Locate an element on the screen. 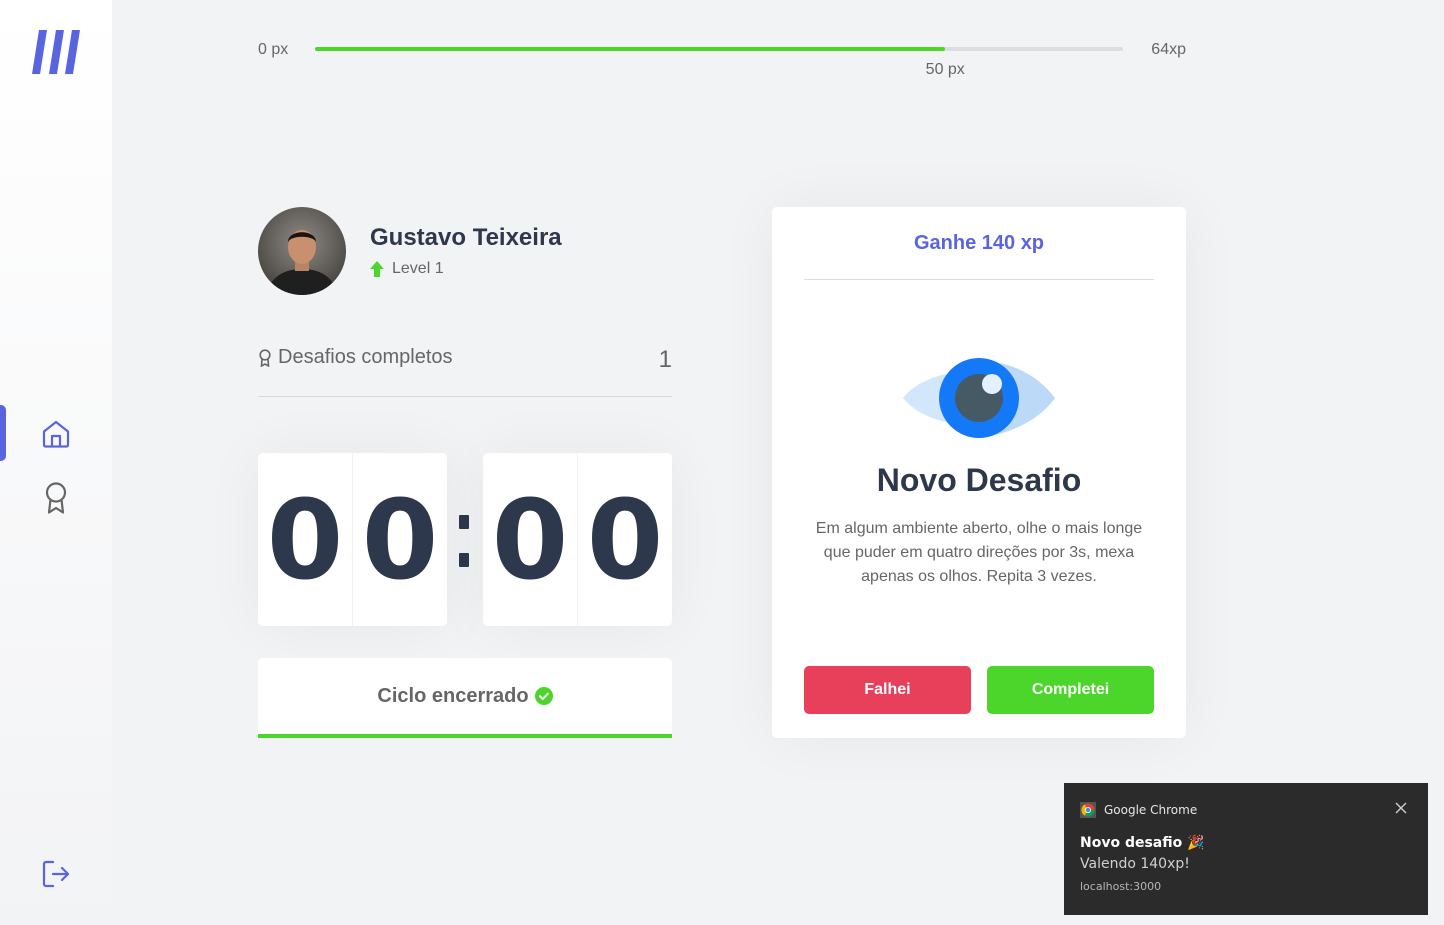  countdown-seconds: 0 0 is located at coordinates (577, 539).